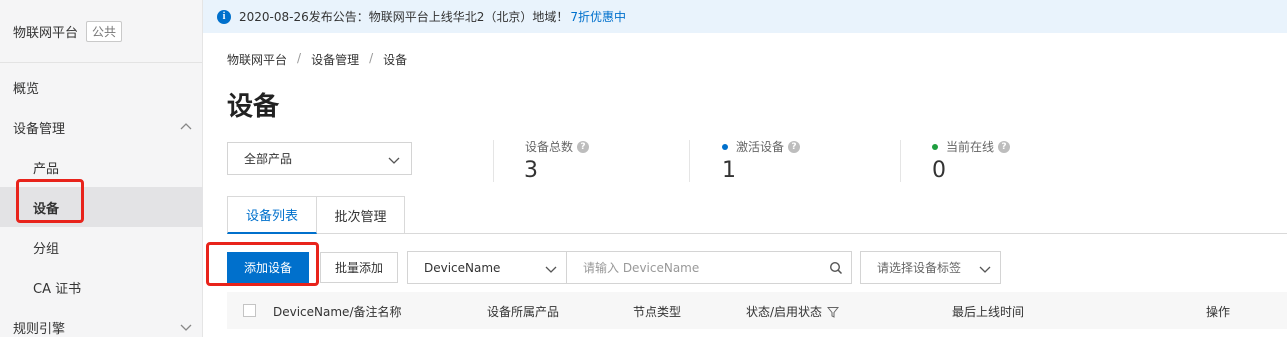 The height and width of the screenshot is (347, 1287). Describe the element at coordinates (784, 312) in the screenshot. I see `column-header-status-label: 状态/启用状态` at that location.